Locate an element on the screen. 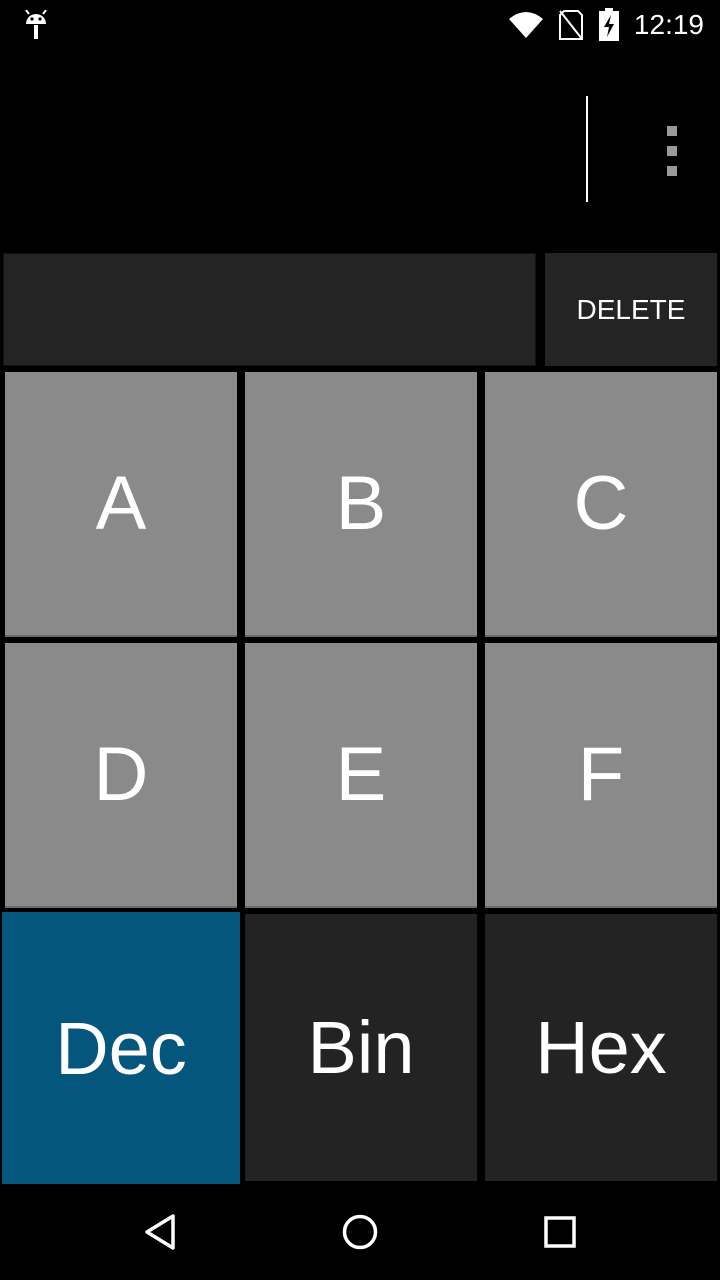  mode-hex-button: Hex is located at coordinates (601, 1047).